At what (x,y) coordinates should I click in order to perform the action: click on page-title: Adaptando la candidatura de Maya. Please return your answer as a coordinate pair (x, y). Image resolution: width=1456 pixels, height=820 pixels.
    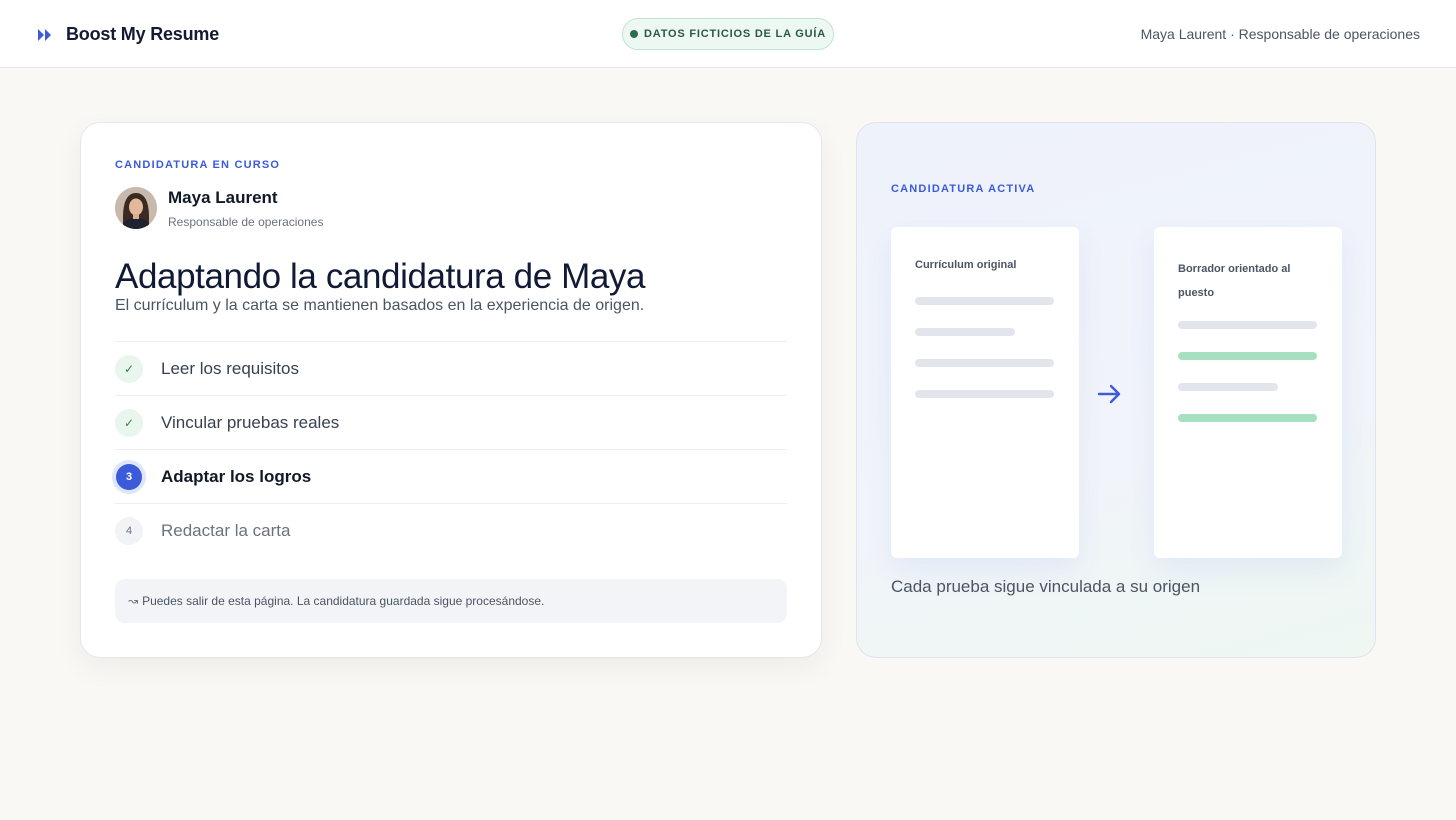
    Looking at the image, I should click on (380, 276).